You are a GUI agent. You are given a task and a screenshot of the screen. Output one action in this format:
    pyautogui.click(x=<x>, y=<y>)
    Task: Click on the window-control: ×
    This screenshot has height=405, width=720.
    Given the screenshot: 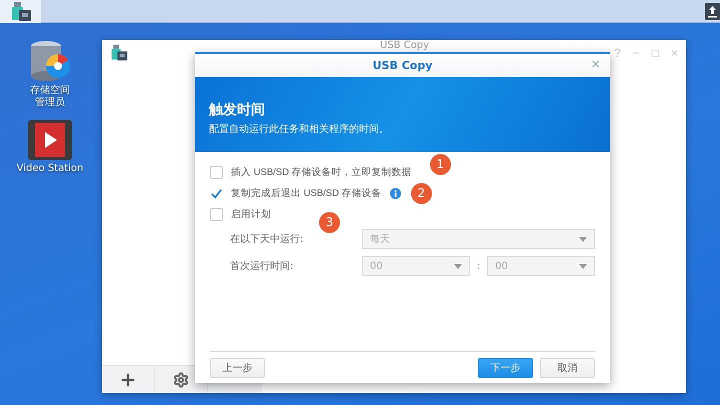 What is the action you would take?
    pyautogui.click(x=674, y=53)
    